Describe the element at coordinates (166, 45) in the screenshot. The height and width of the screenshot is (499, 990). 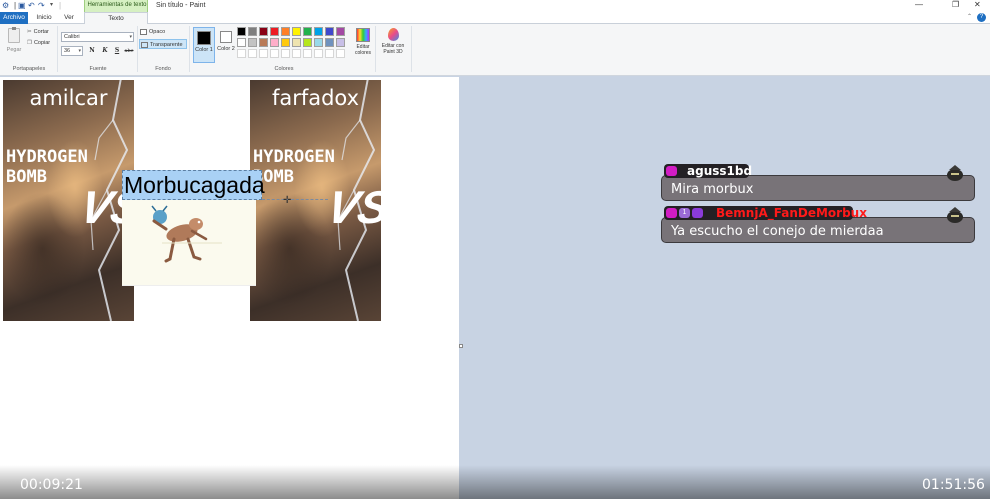
I see `transparent-label: Transparente` at that location.